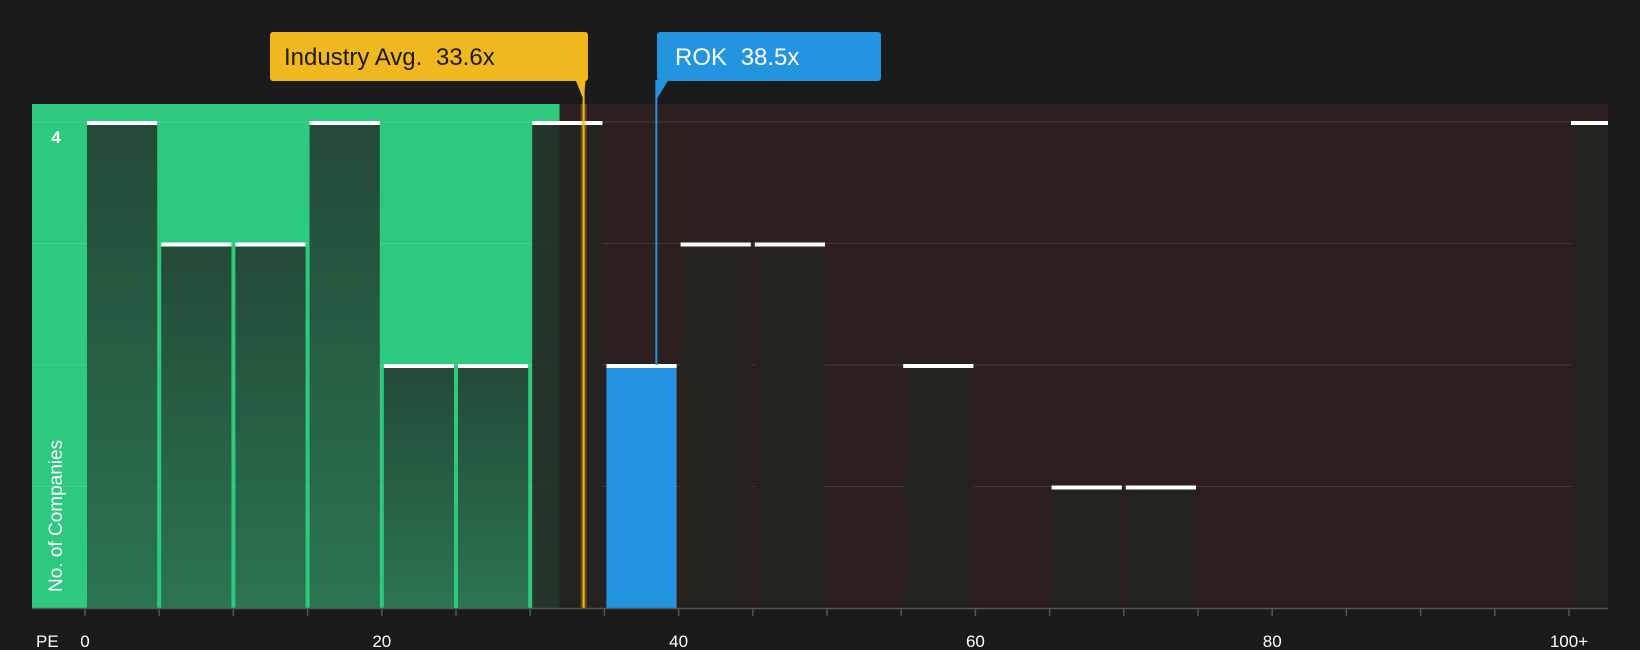  I want to click on x-axis-title: PE, so click(47, 641).